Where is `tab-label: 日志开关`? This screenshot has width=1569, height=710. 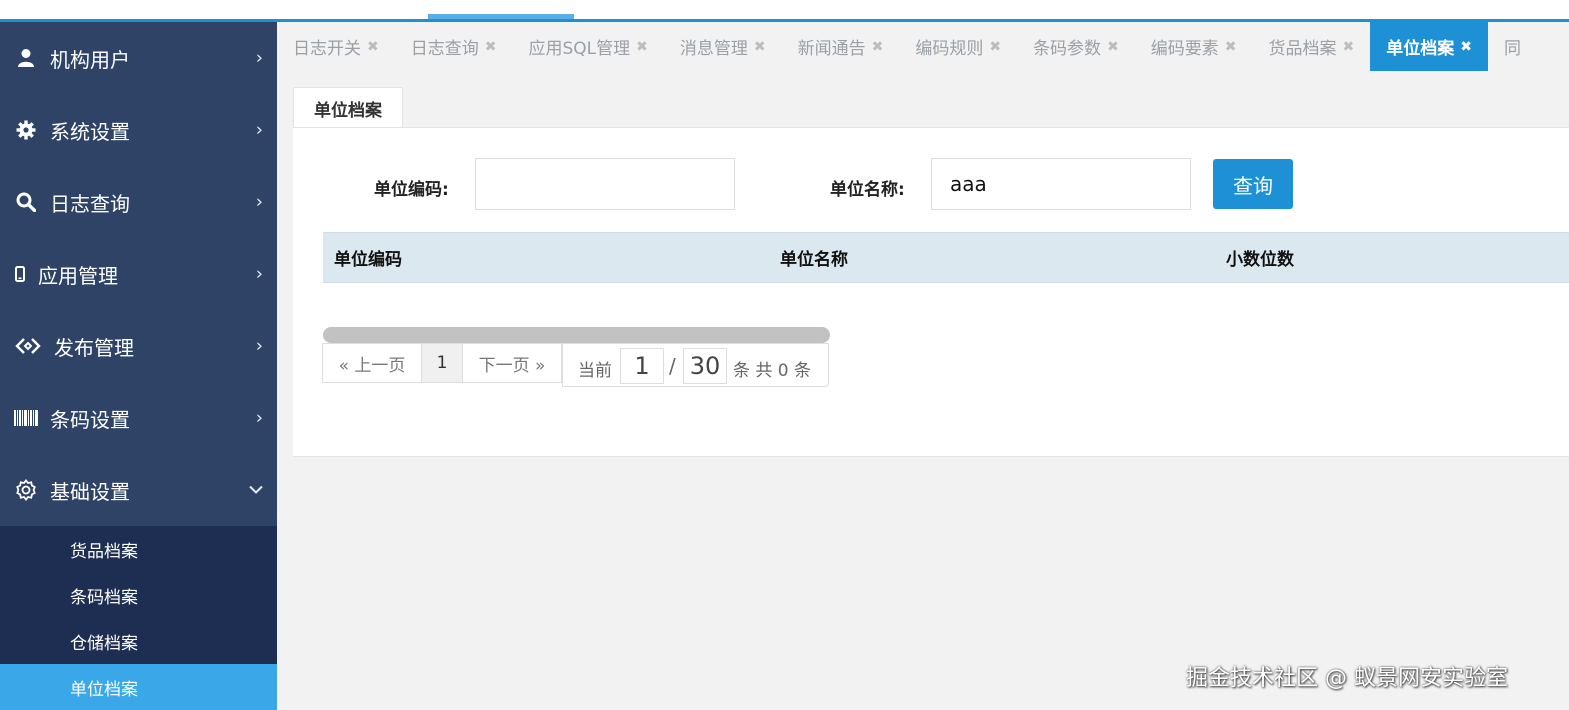
tab-label: 日志开关 is located at coordinates (327, 49).